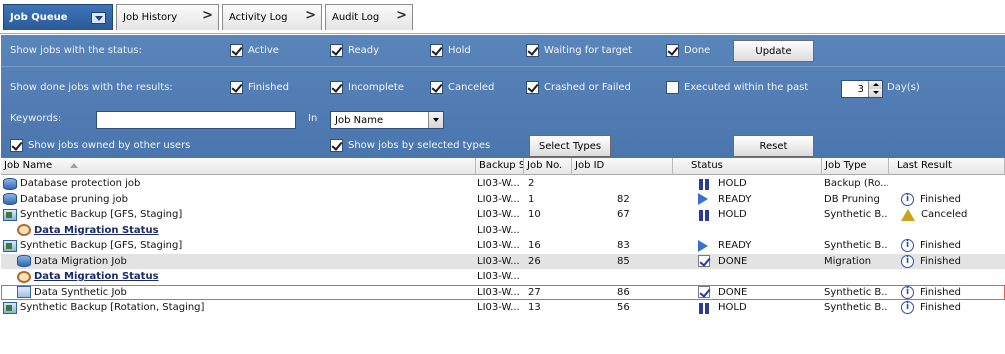  I want to click on tab-label: Job Queue, so click(39, 17).